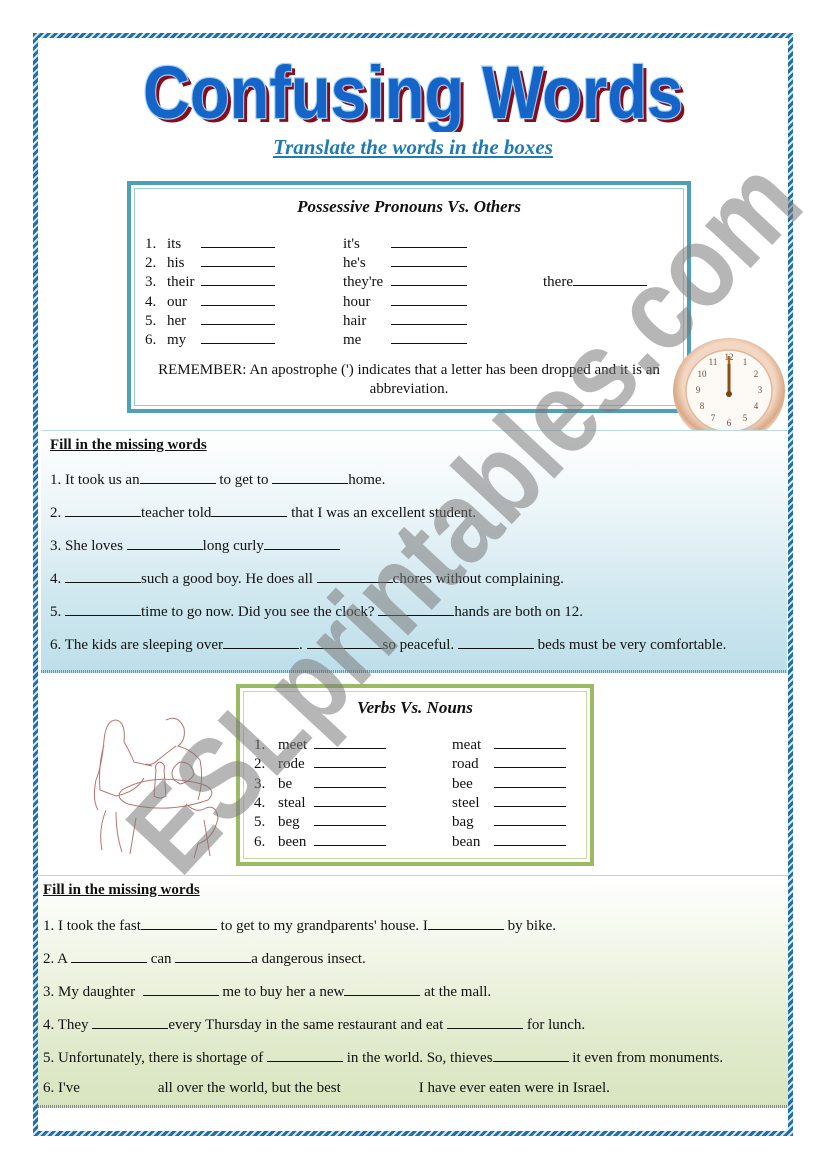 This screenshot has width=826, height=1169. What do you see at coordinates (703, 374) in the screenshot?
I see `svg-text: 10` at bounding box center [703, 374].